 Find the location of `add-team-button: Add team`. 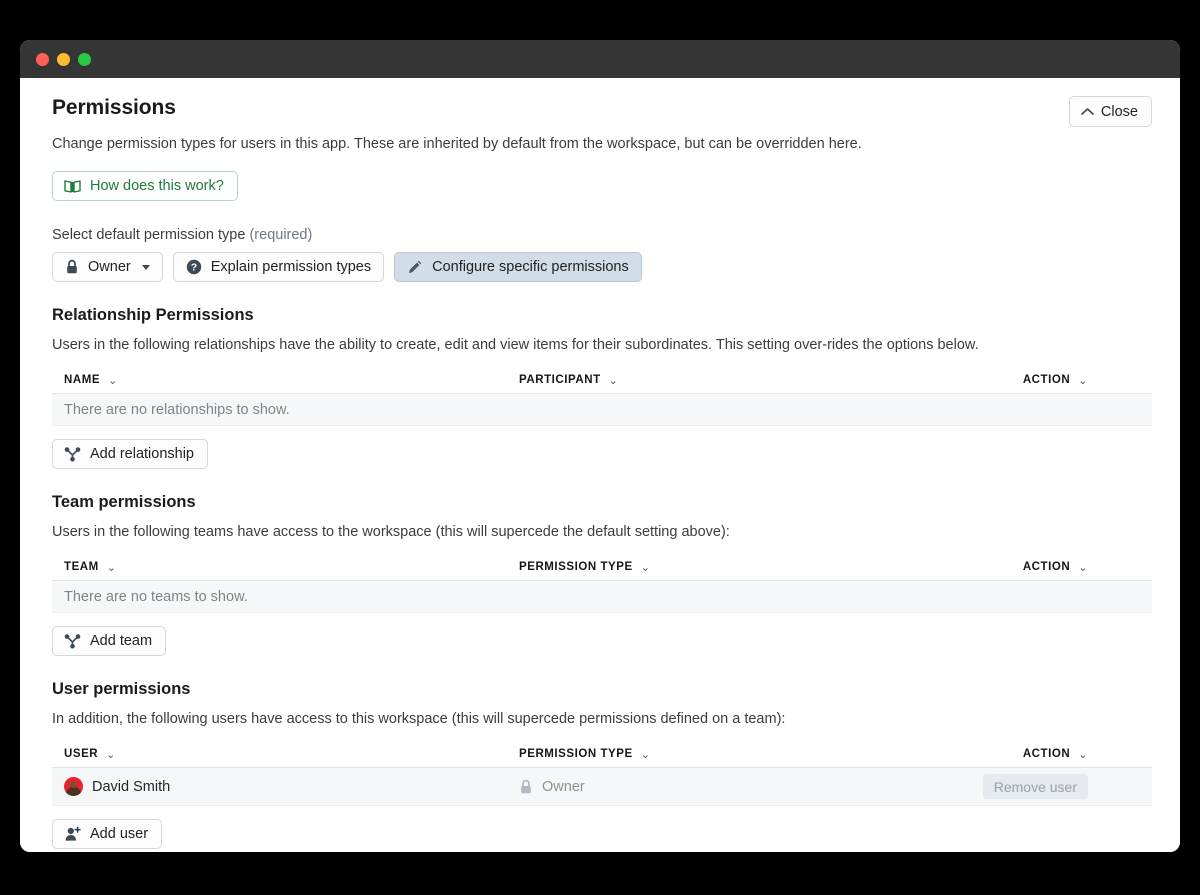

add-team-button: Add team is located at coordinates (109, 641).